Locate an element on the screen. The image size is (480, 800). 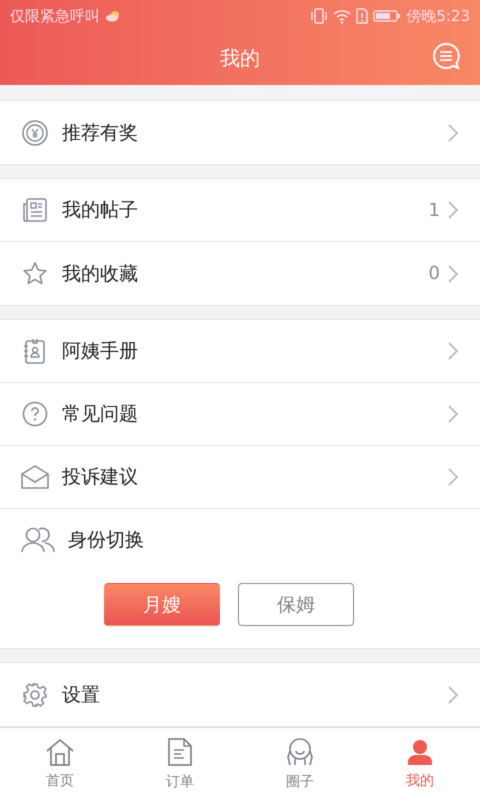
carrier-text: 仅限紧急呼叫 is located at coordinates (55, 16).